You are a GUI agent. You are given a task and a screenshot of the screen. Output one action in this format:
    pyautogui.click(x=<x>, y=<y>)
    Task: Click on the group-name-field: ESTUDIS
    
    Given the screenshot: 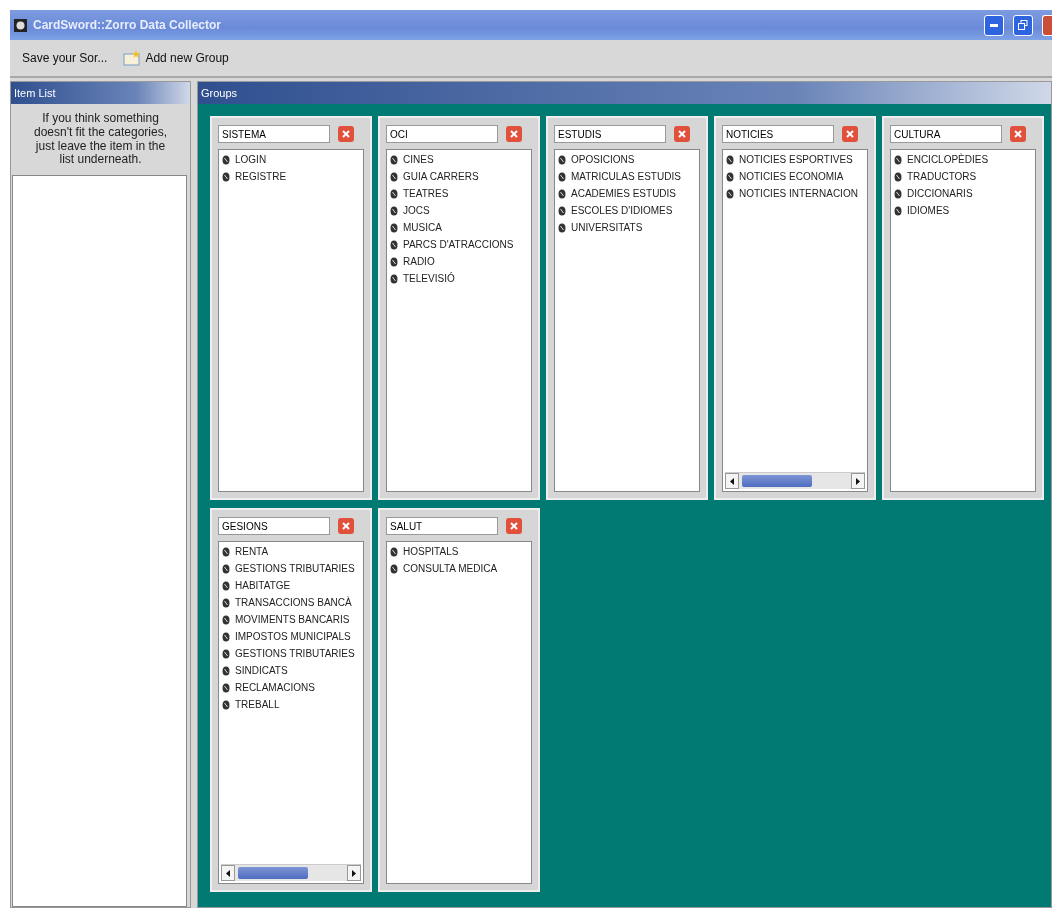 What is the action you would take?
    pyautogui.click(x=610, y=134)
    